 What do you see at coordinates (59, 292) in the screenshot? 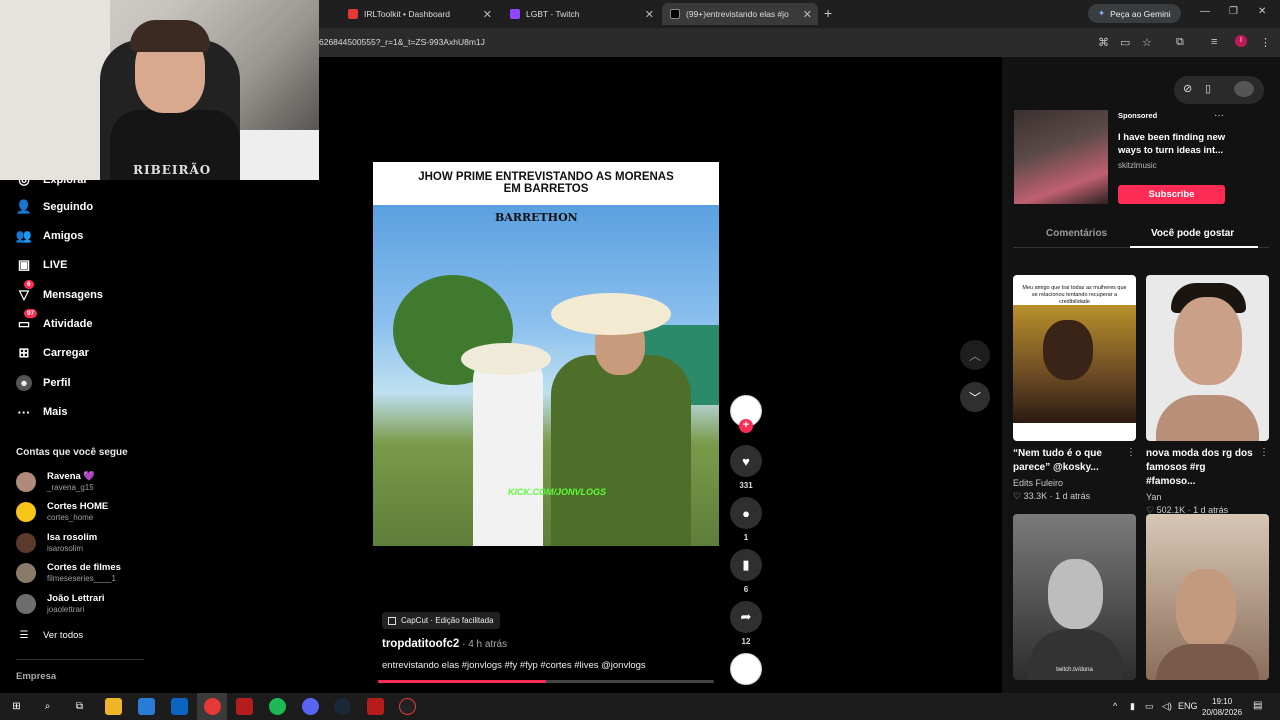
I see `sidebar-item-messages: ▽ 6 Mensagens` at bounding box center [59, 292].